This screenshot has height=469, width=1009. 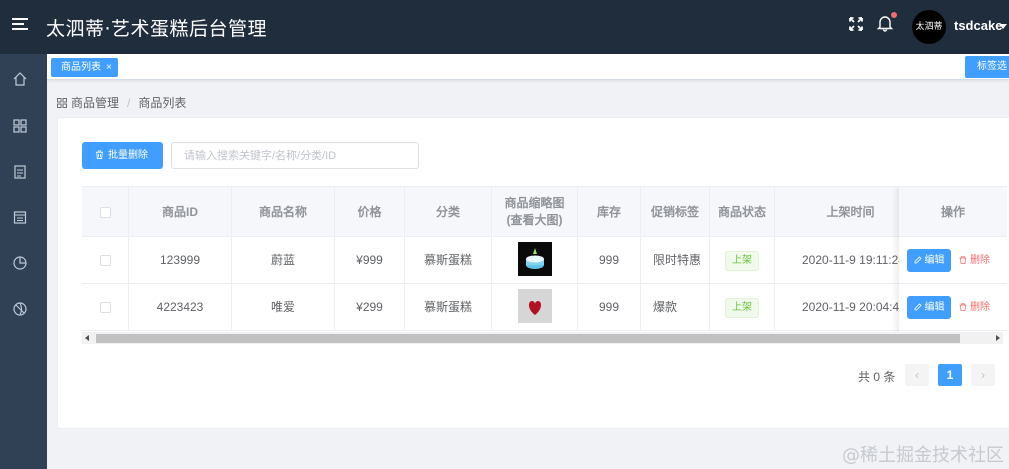 I want to click on cake-heart-image, so click(x=534, y=306).